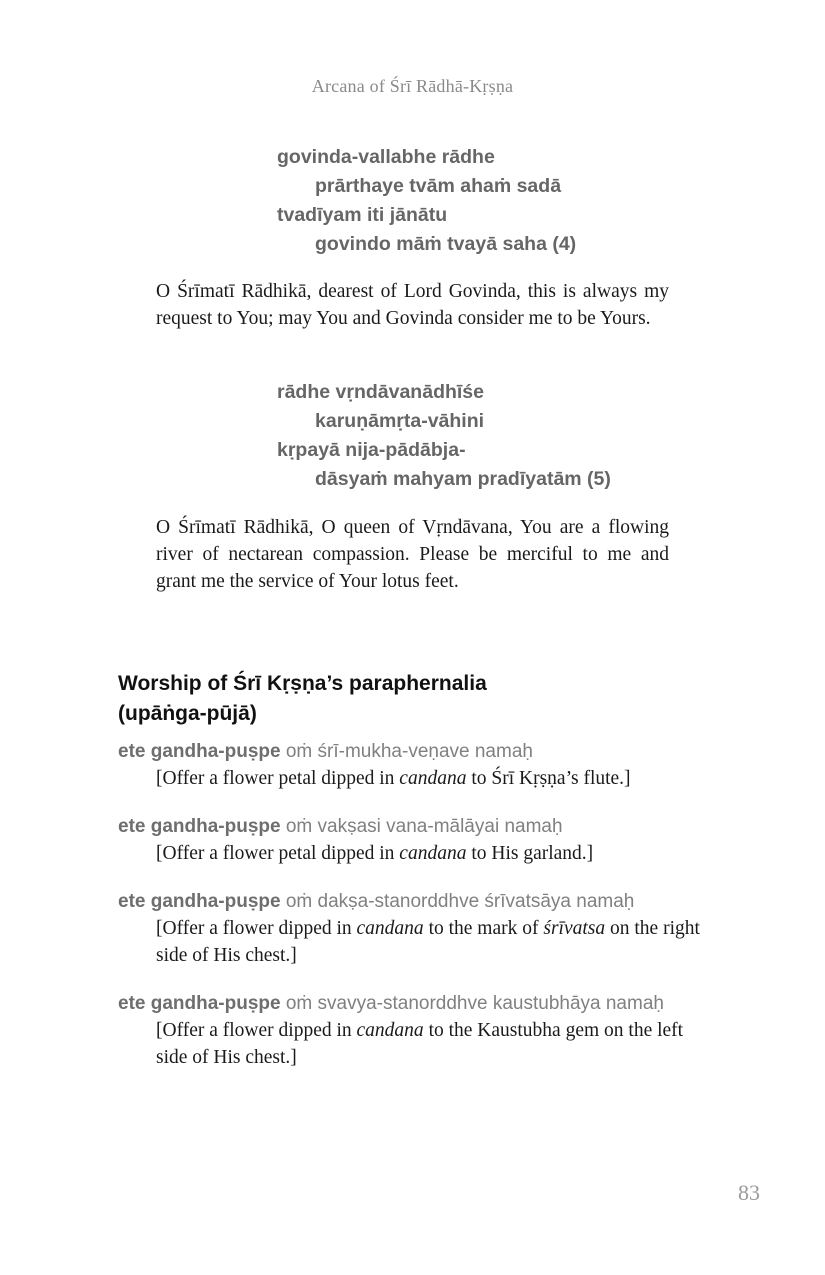 This screenshot has height=1275, width=825. What do you see at coordinates (463, 479) in the screenshot?
I see `verse-line: dāsyaṁ mahyam pradīyatām (5)` at bounding box center [463, 479].